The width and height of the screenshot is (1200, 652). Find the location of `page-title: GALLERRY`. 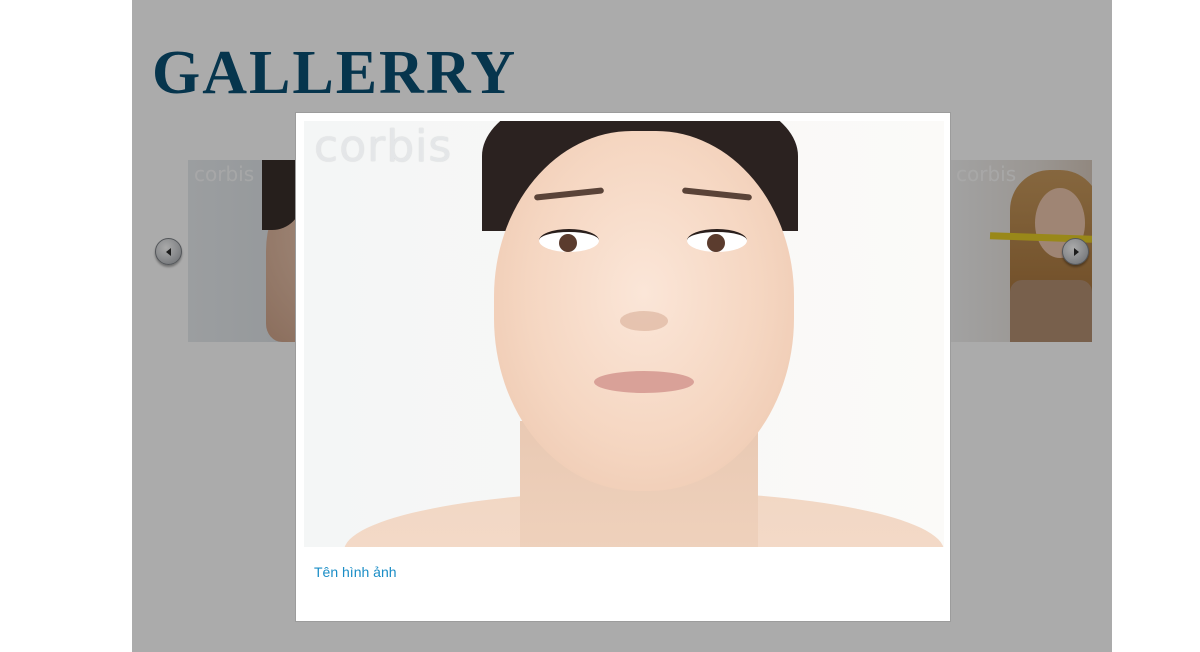

page-title: GALLERRY is located at coordinates (335, 73).